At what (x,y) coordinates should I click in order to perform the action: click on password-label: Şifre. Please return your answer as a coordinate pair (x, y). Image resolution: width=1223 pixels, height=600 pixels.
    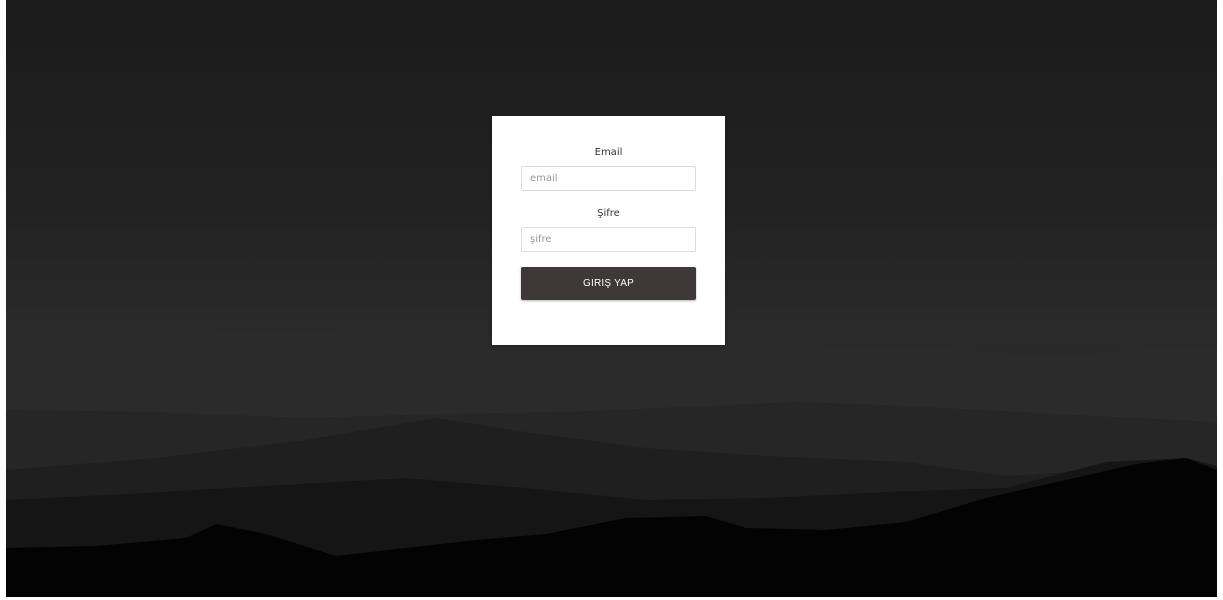
    Looking at the image, I should click on (608, 213).